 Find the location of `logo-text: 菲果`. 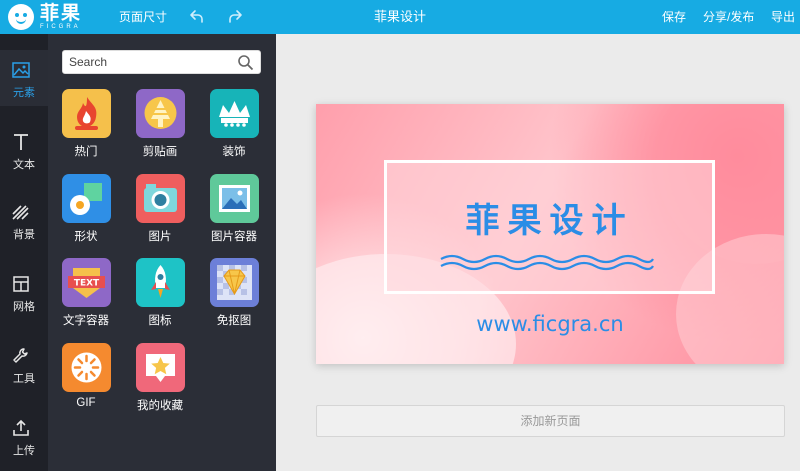

logo-text: 菲果 is located at coordinates (61, 13).